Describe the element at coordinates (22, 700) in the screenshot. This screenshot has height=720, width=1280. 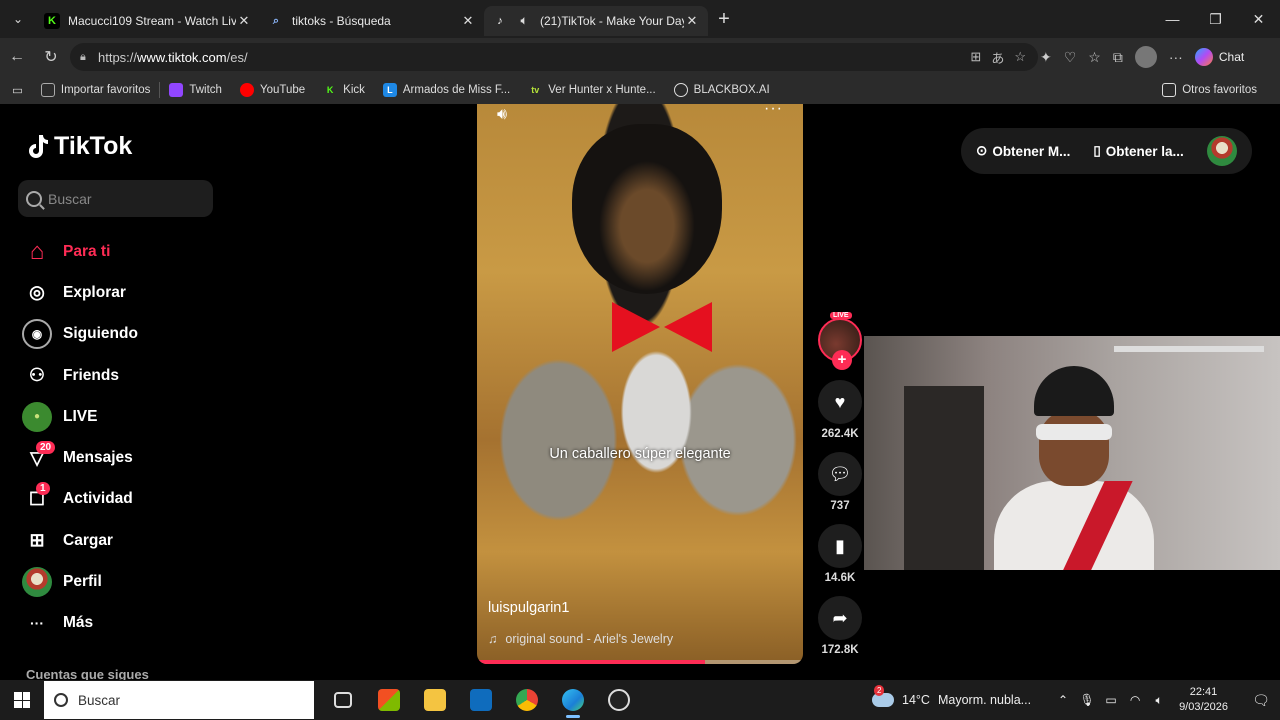
I see `start-button` at that location.